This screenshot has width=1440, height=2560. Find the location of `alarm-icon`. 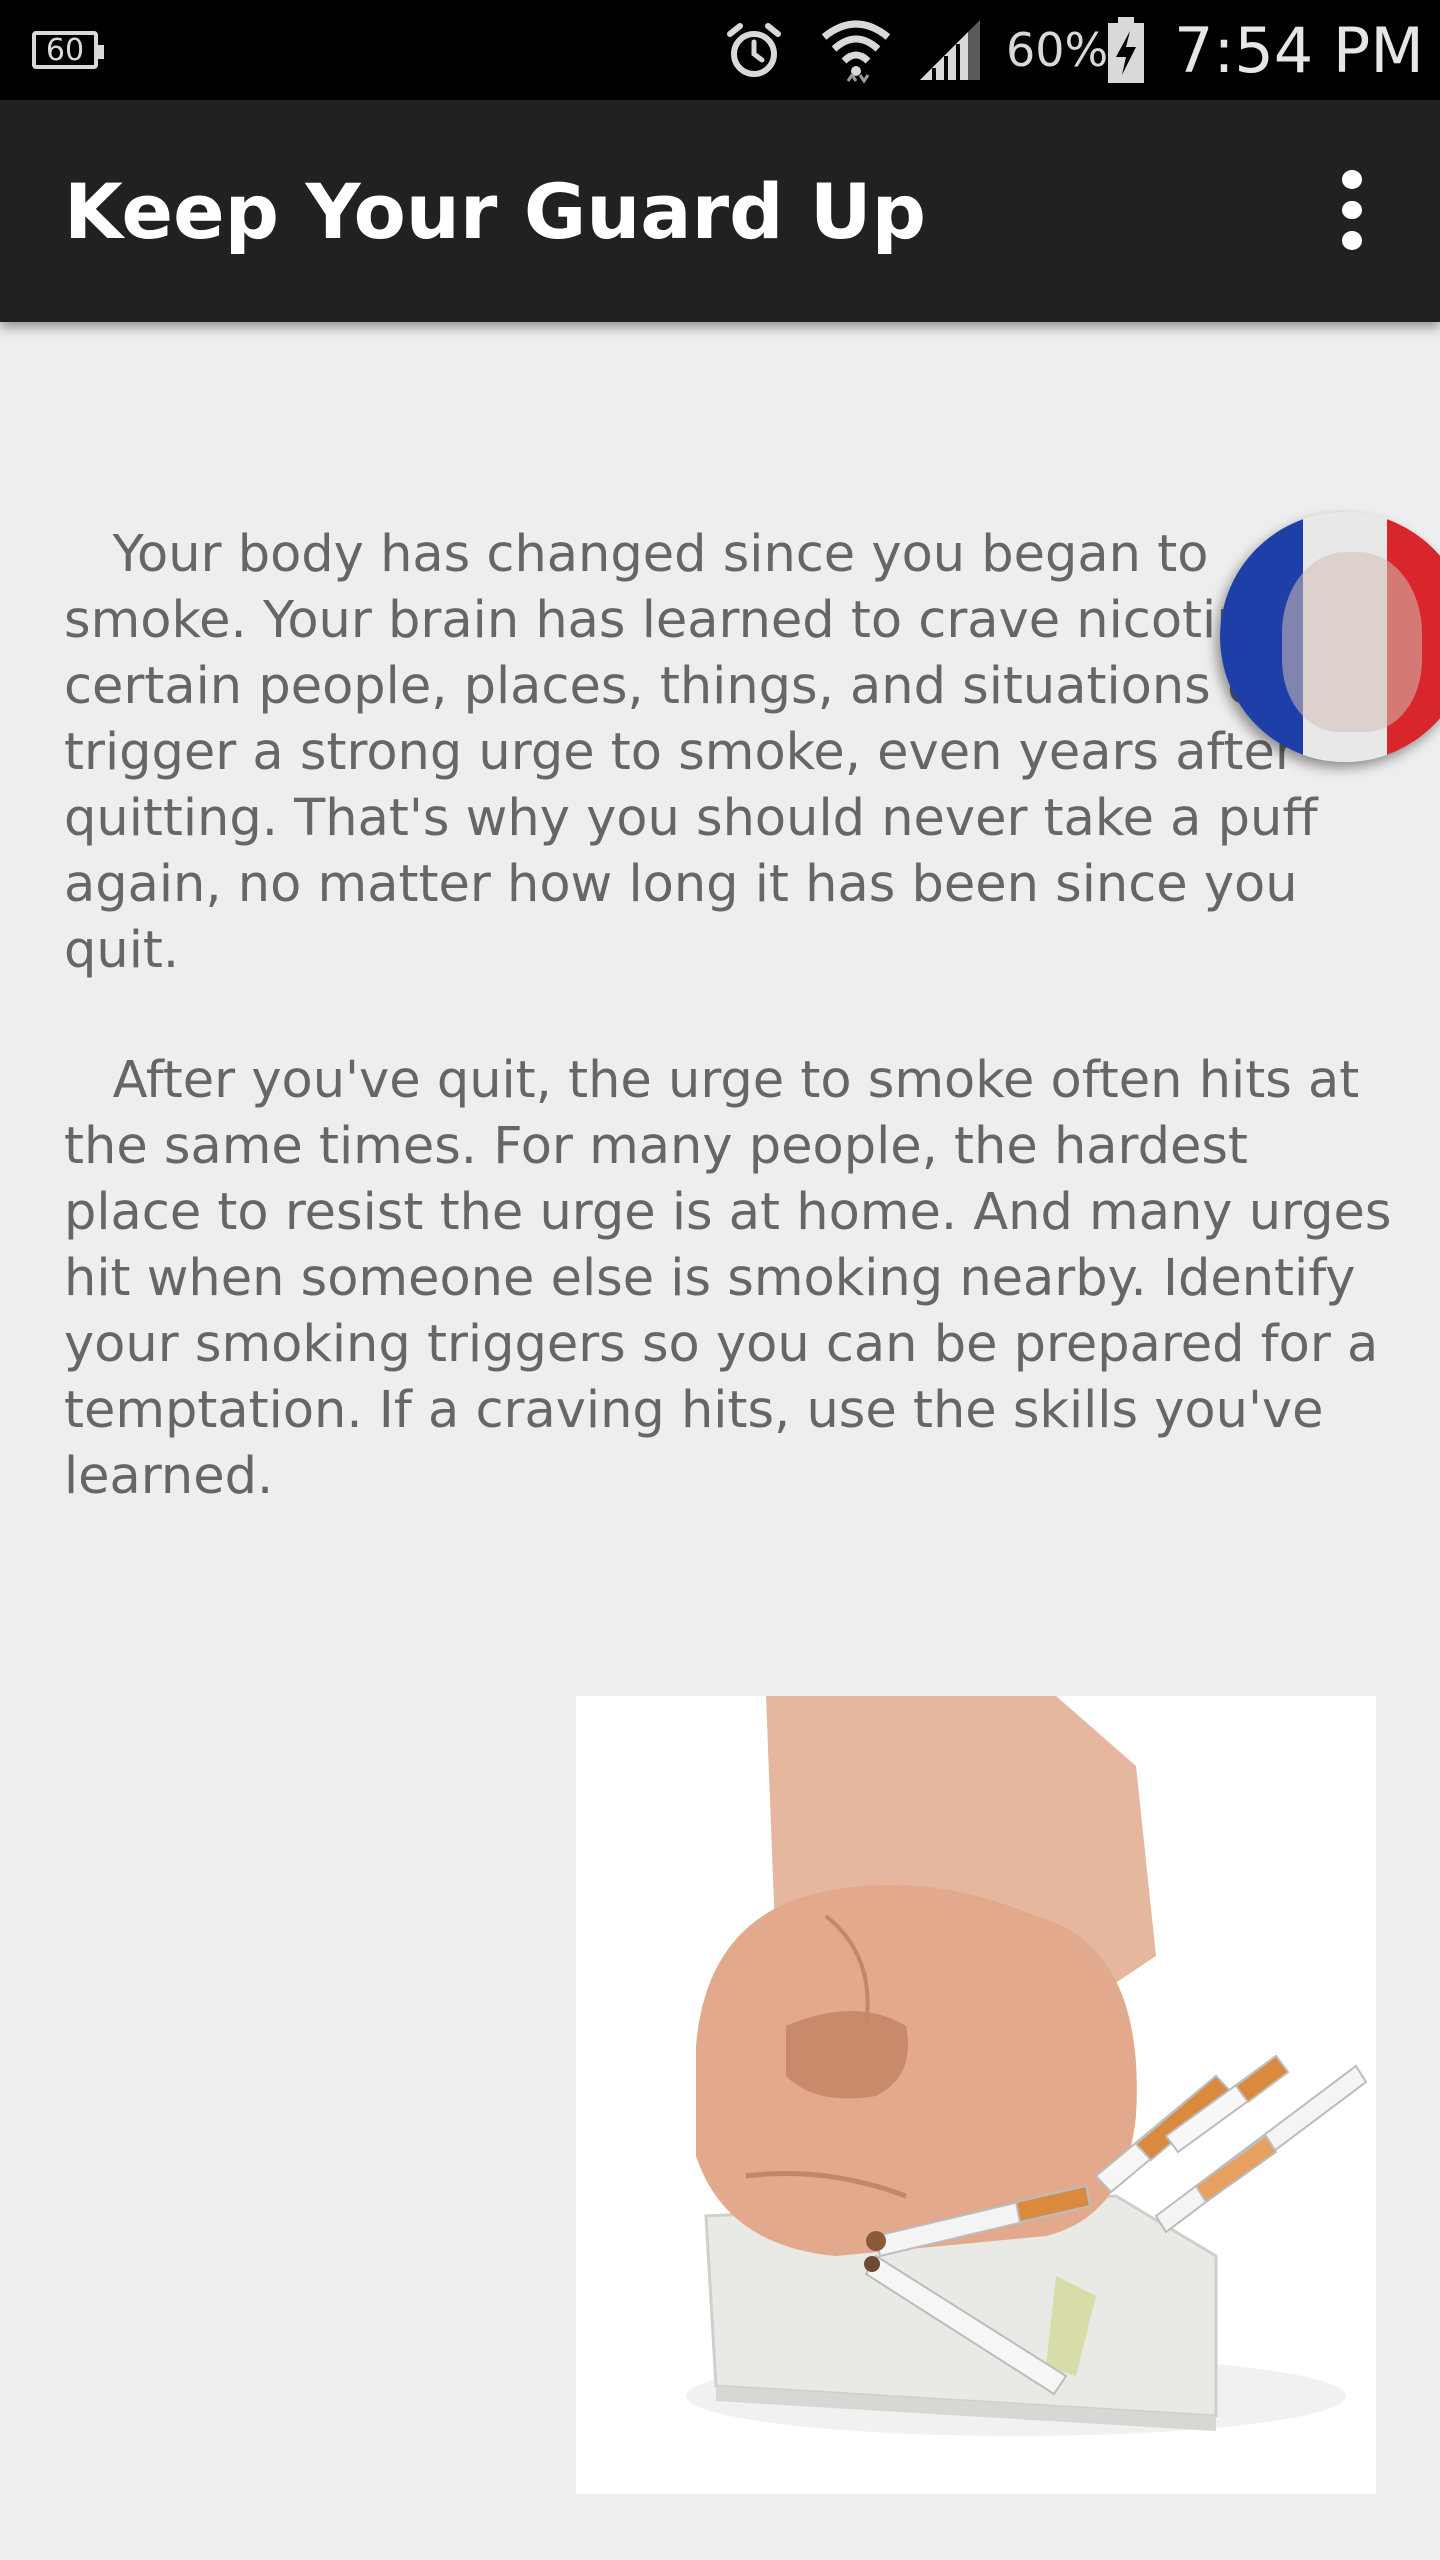

alarm-icon is located at coordinates (754, 50).